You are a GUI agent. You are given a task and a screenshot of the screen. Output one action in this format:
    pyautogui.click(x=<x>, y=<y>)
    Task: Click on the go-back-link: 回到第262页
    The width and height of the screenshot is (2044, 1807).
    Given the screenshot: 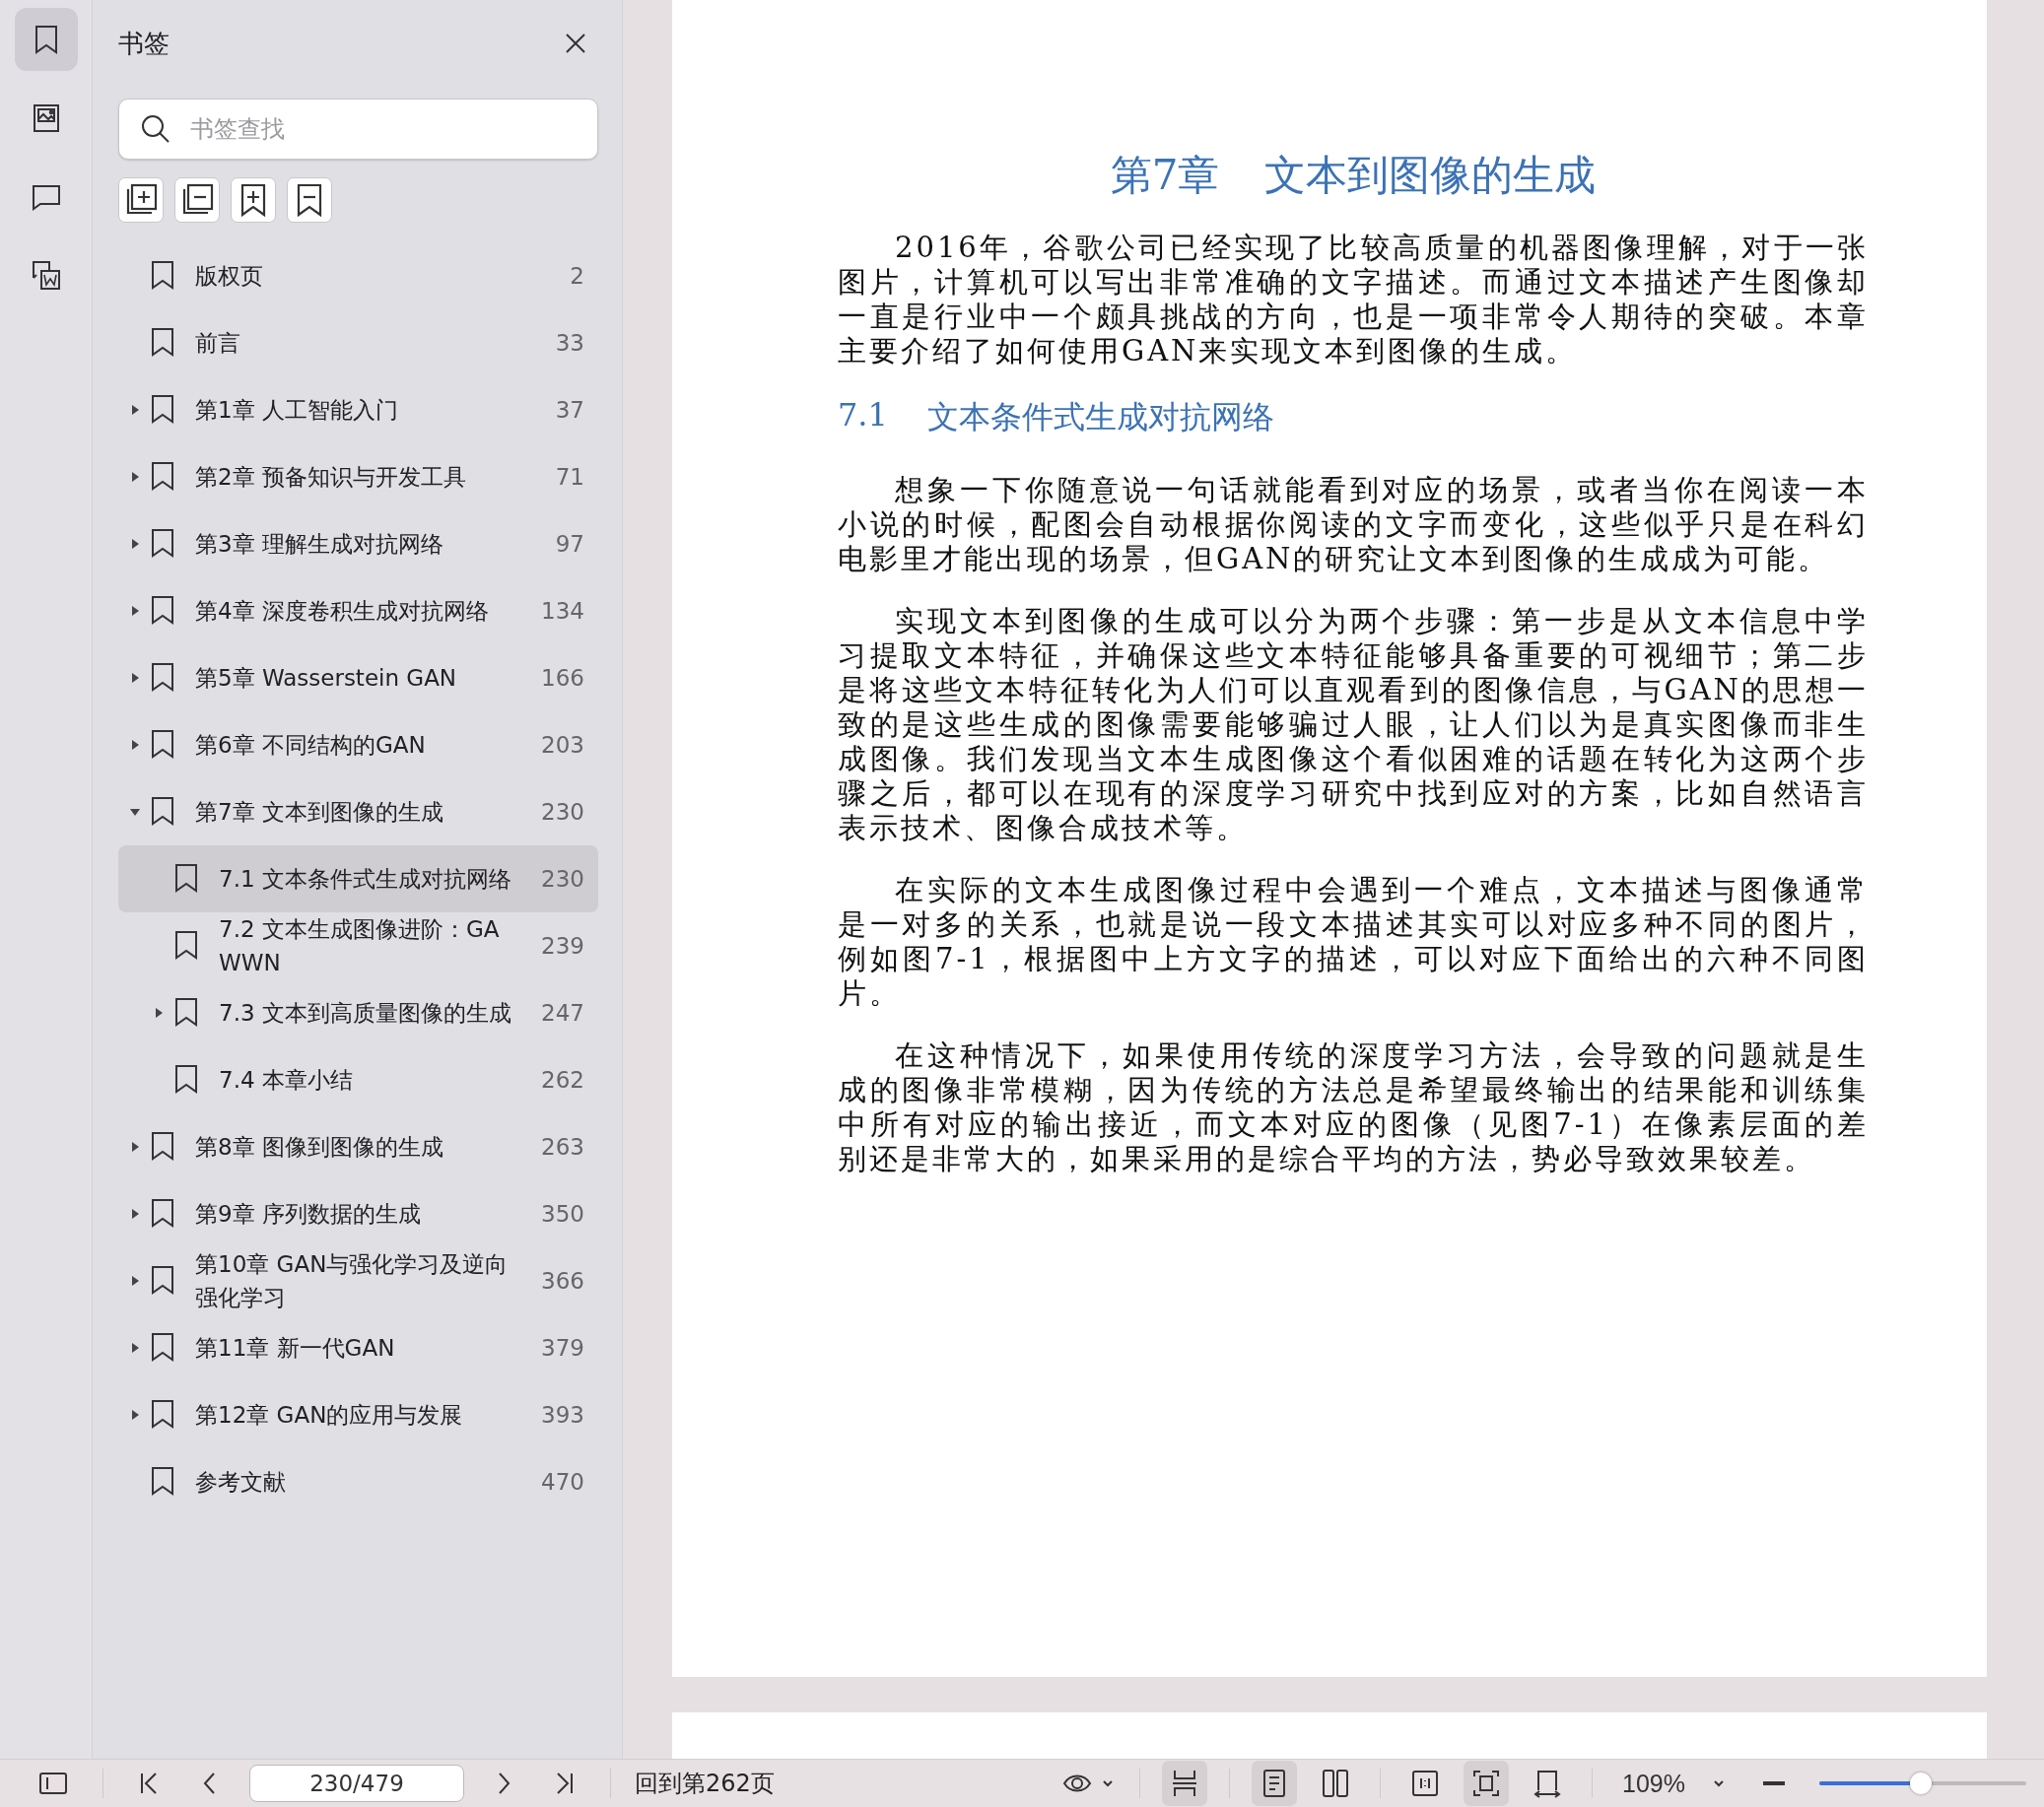 What is the action you would take?
    pyautogui.click(x=705, y=1783)
    